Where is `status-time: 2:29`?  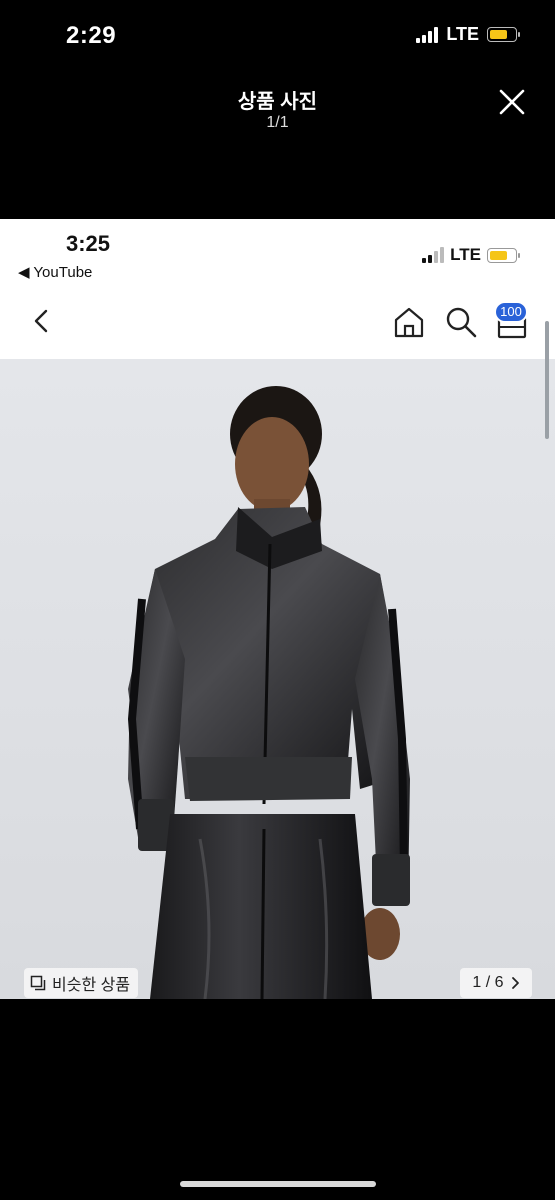 status-time: 2:29 is located at coordinates (91, 35).